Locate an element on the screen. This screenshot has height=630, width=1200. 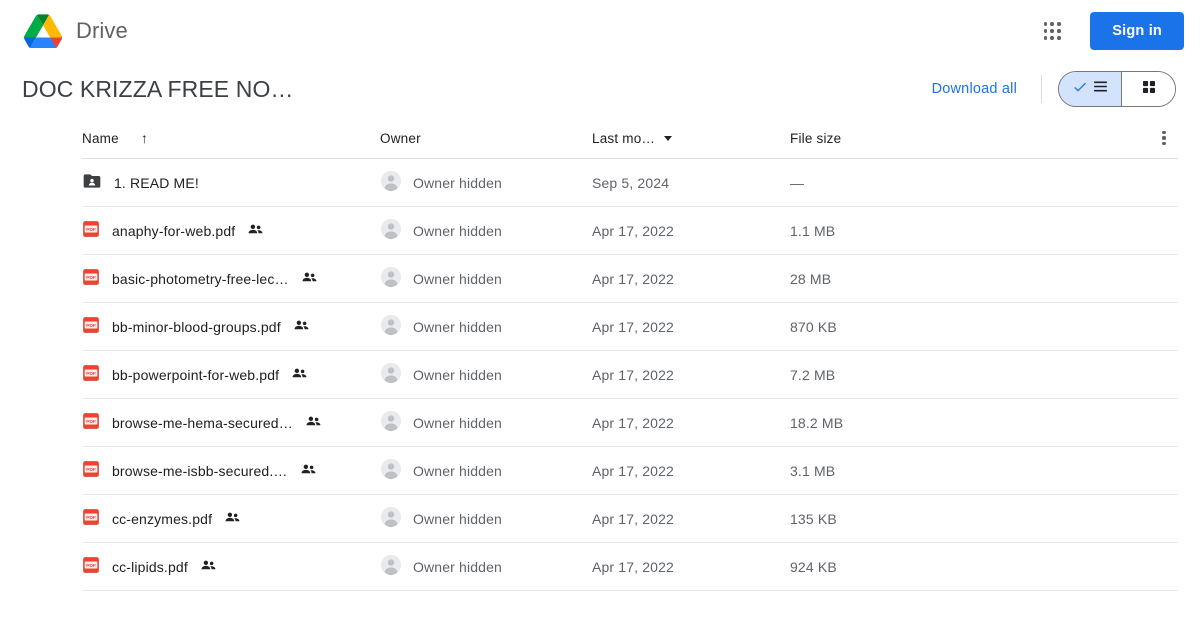
table-row: 1. READ ME! Owner hidden Sep 5, 2024 — is located at coordinates (630, 183).